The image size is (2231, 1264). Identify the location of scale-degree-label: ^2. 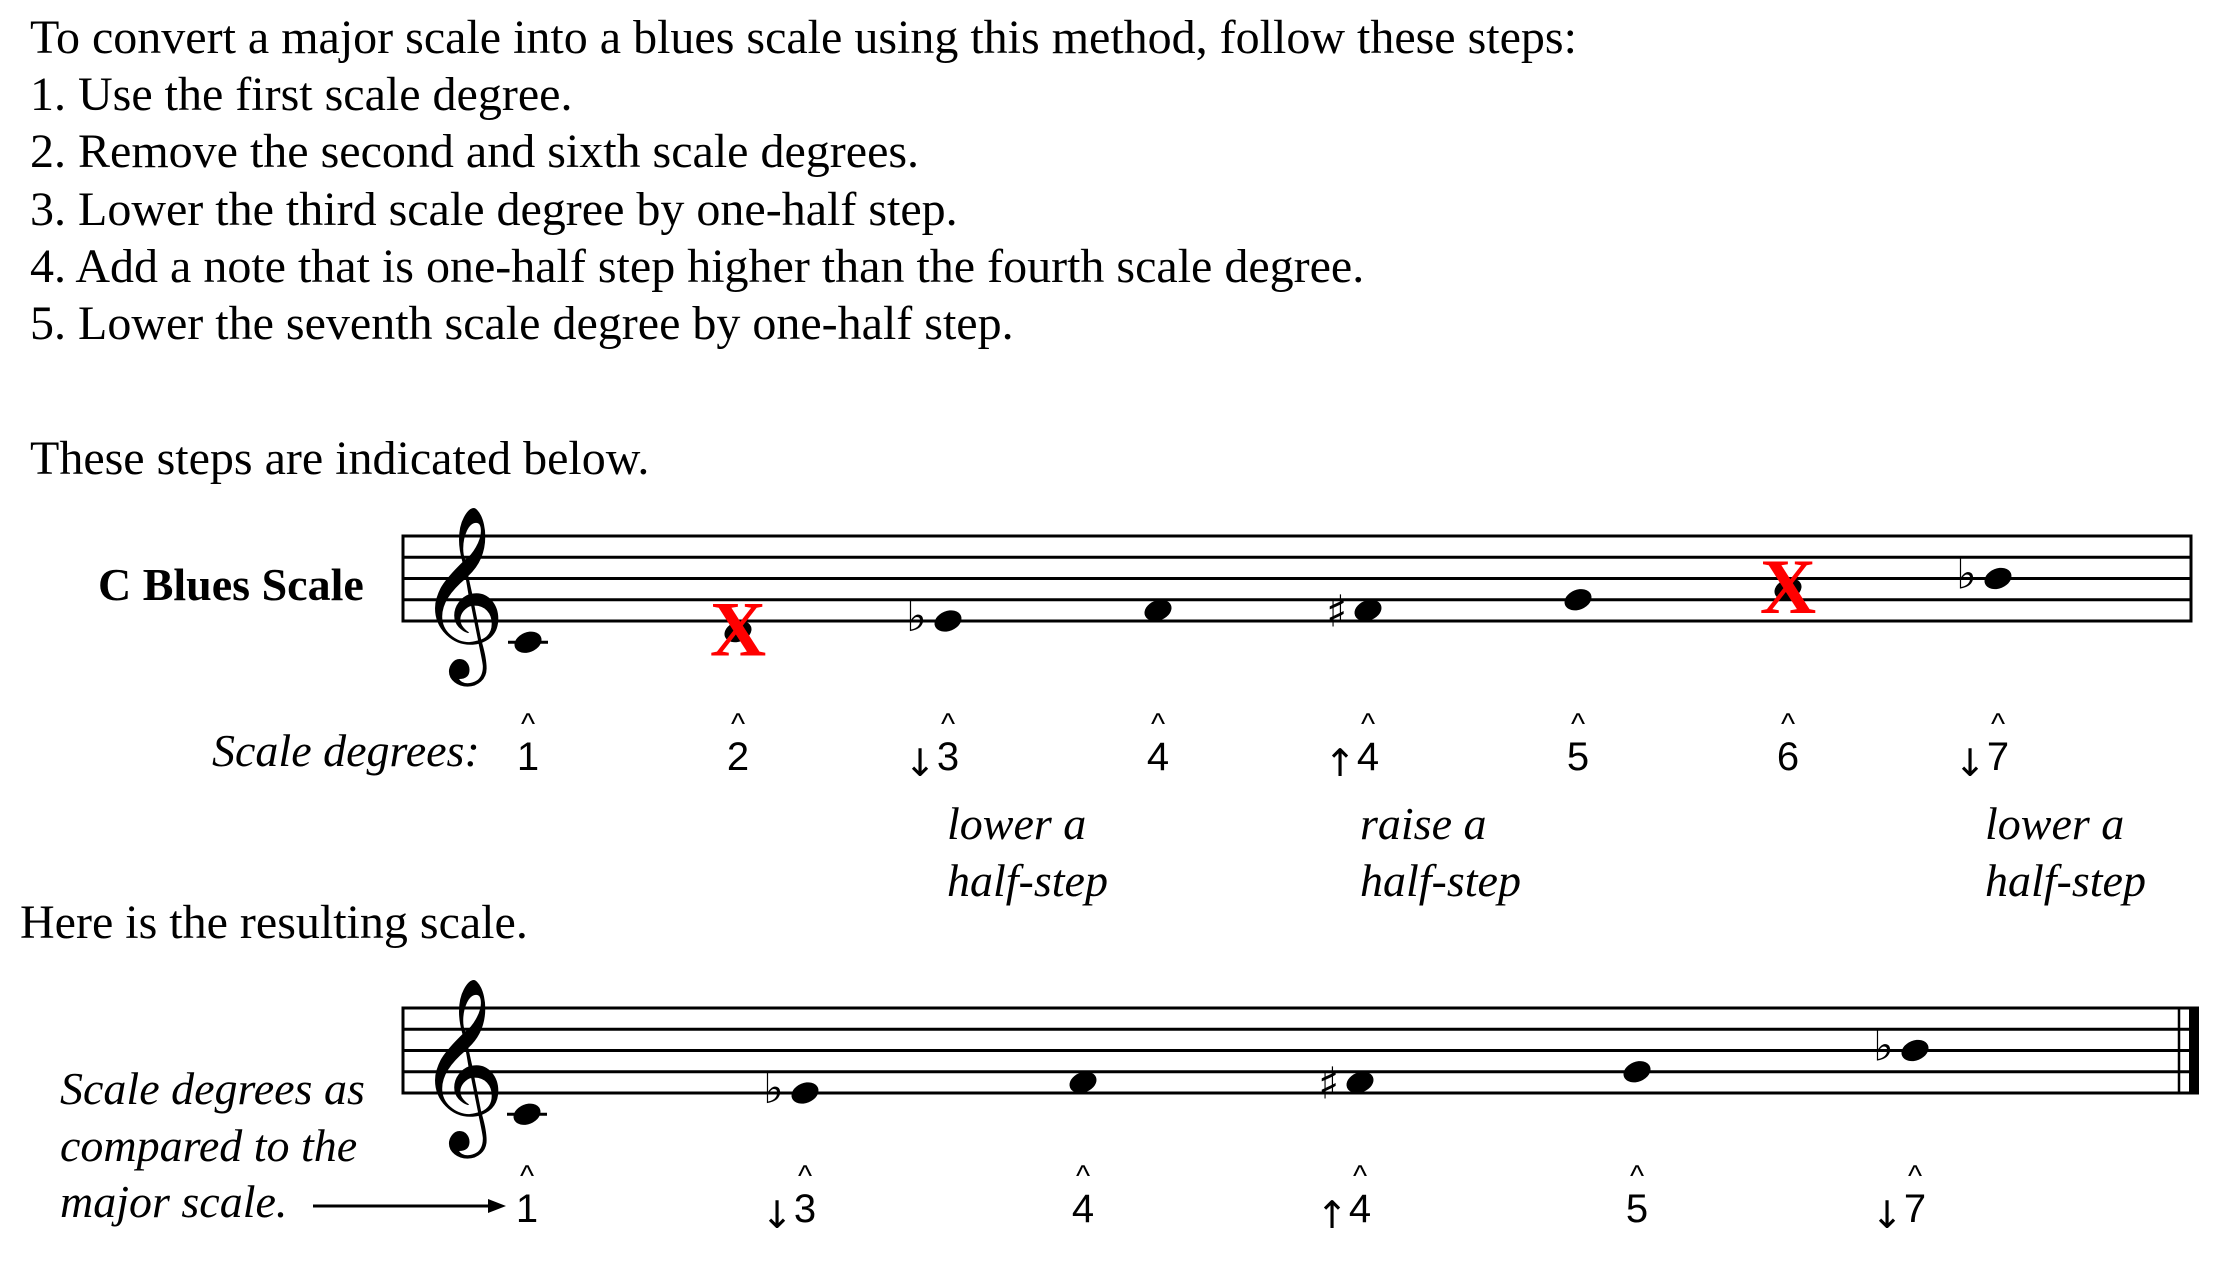
(738, 743).